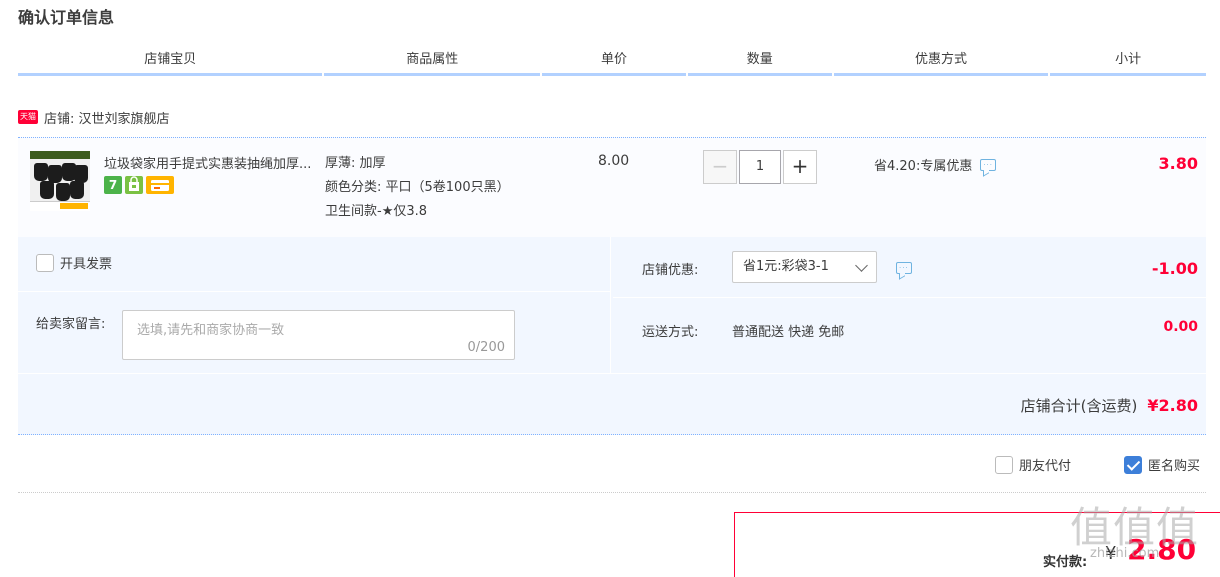  I want to click on product-attributes: 厚薄: 加厚 颜色分类: 平口（5卷100只黑） 卫生间款-★仅3.8, so click(417, 188).